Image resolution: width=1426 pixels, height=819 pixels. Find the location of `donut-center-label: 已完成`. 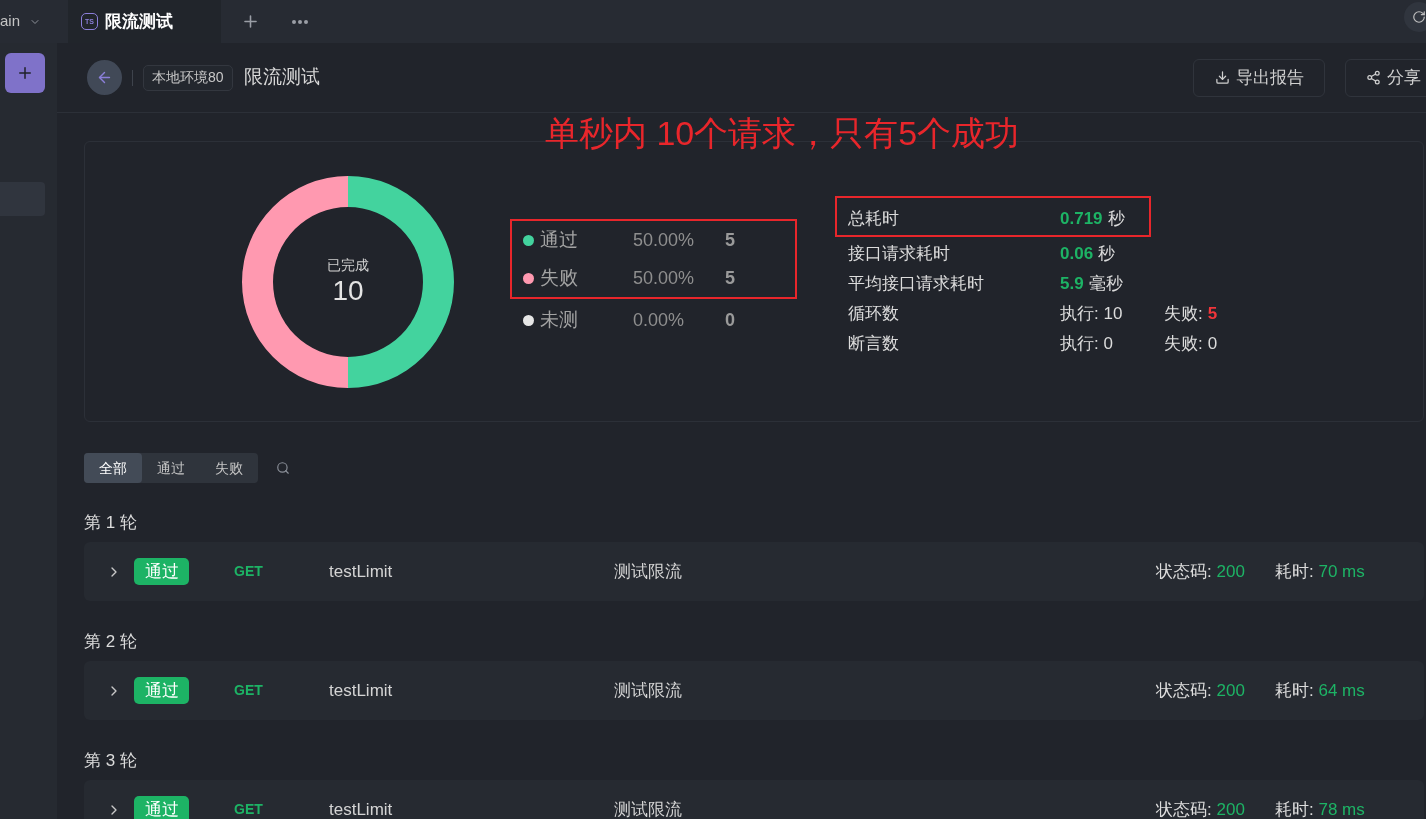

donut-center-label: 已完成 is located at coordinates (348, 265).